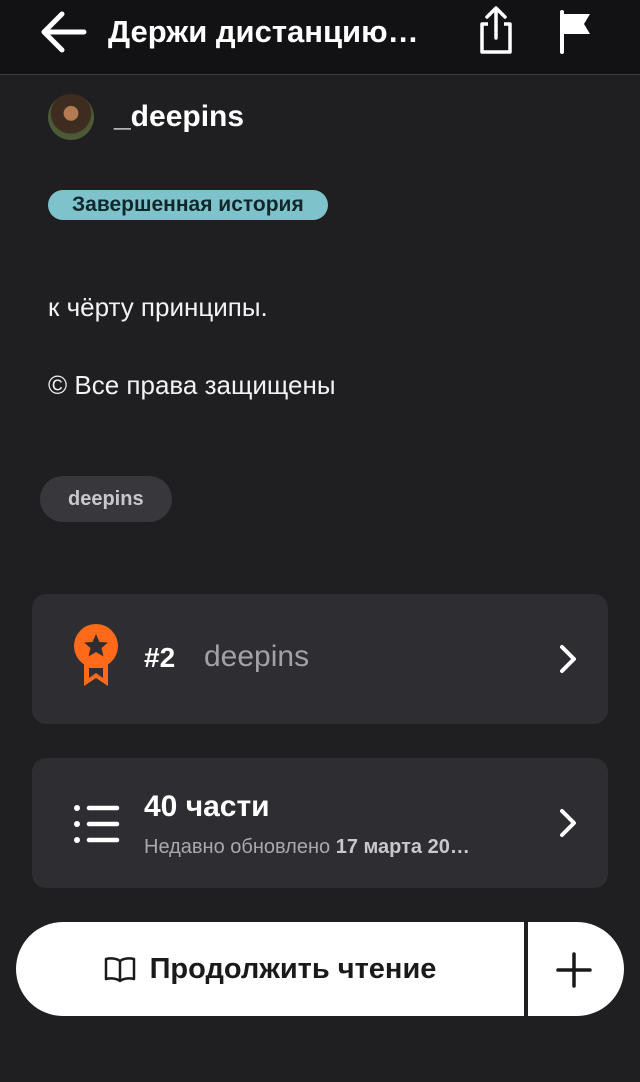  Describe the element at coordinates (192, 385) in the screenshot. I see `story-copyright-line: © Все права защищены` at that location.